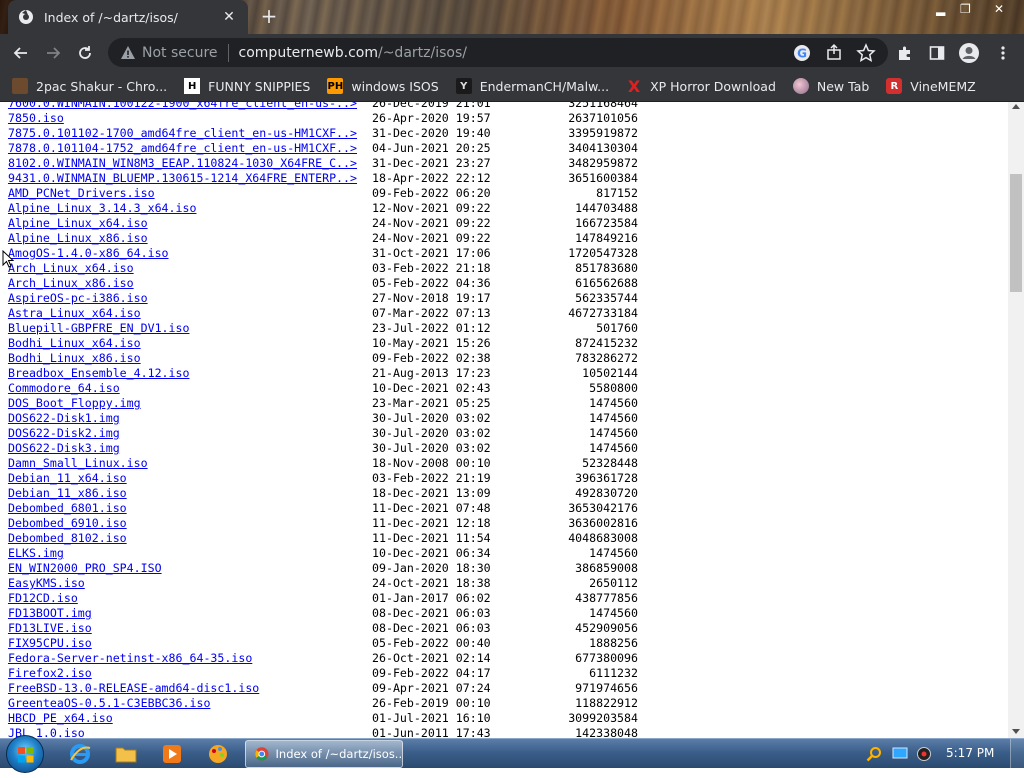  Describe the element at coordinates (247, 86) in the screenshot. I see `bookmark-funny-snippies: H FUNNY SNIPPIES` at that location.